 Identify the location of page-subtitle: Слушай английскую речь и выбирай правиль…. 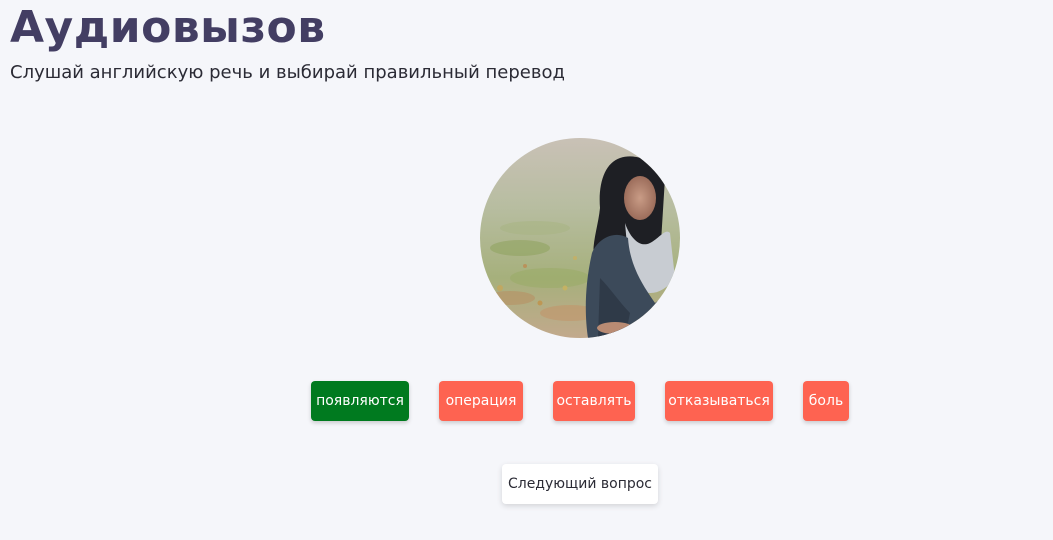
(287, 72).